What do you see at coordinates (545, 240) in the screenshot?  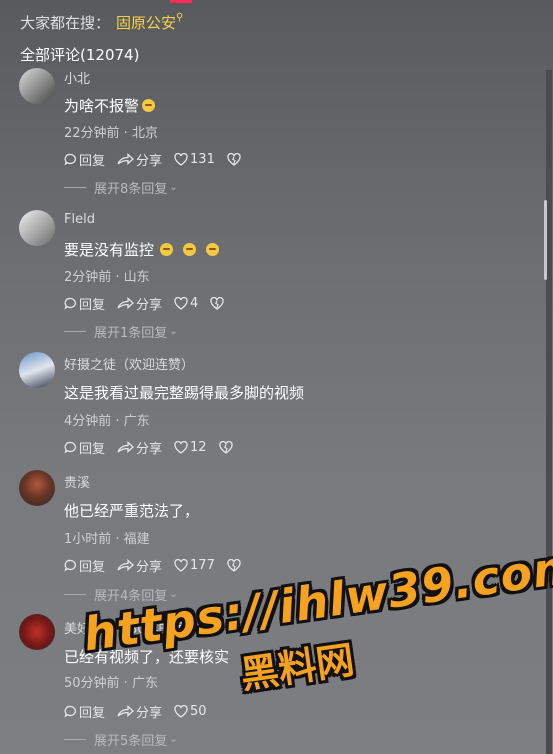 I see `scrollbar-thumb` at bounding box center [545, 240].